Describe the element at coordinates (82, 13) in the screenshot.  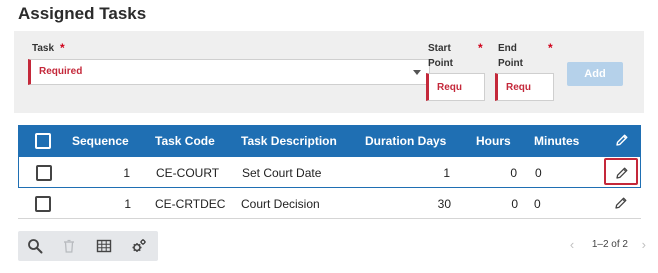
I see `page-title: Assigned Tasks` at that location.